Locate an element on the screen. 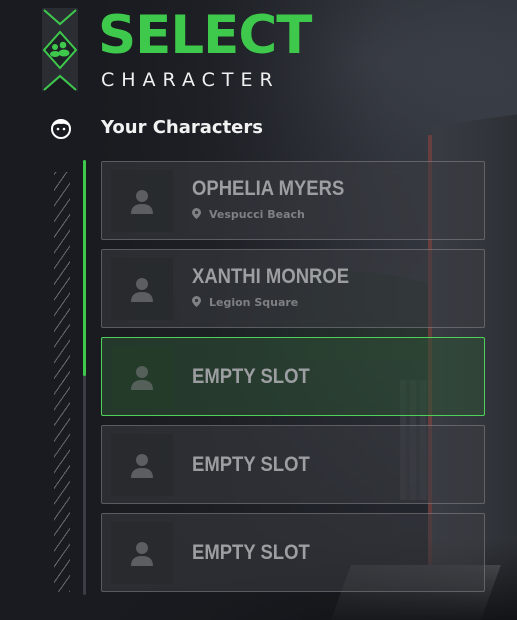 The height and width of the screenshot is (620, 517). page-title: SELECT is located at coordinates (205, 35).